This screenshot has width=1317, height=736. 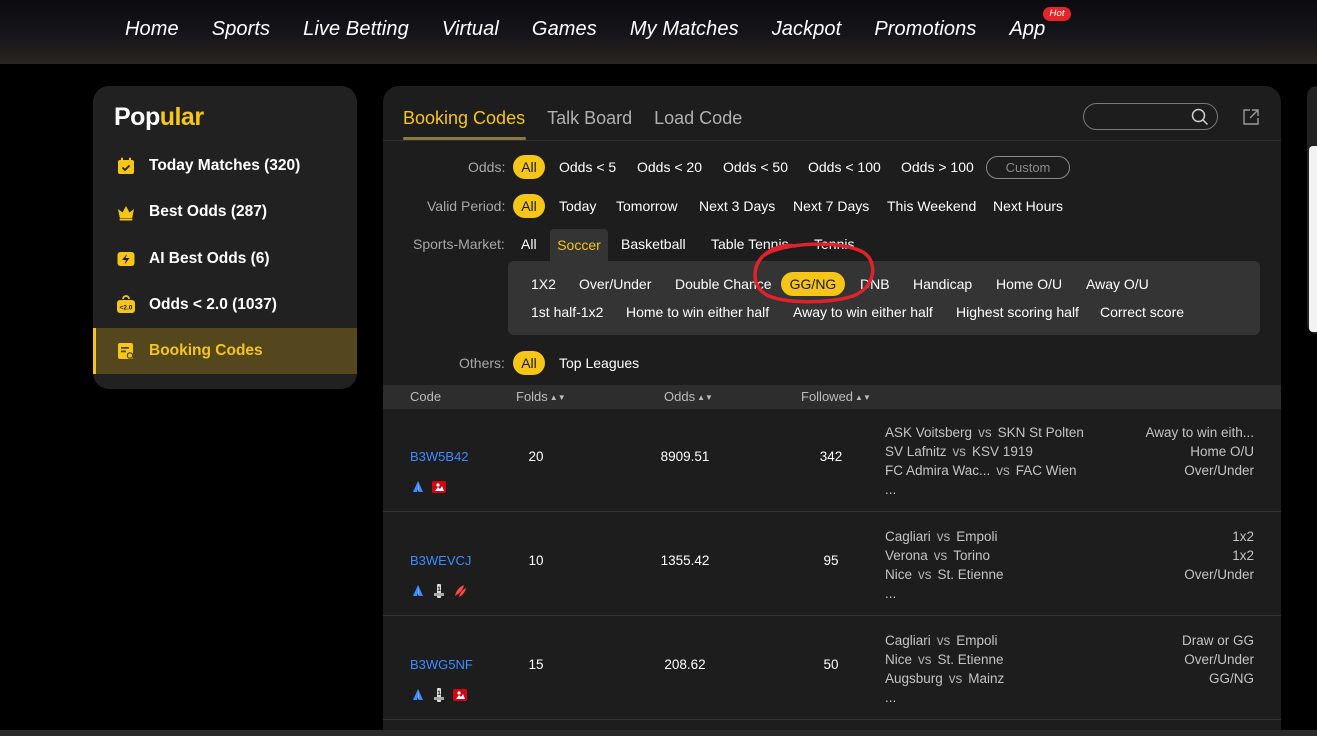 I want to click on market-option-away-win-either-half: Away to win either half, so click(x=863, y=312).